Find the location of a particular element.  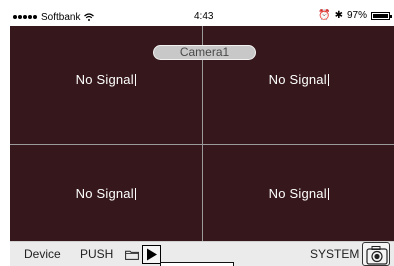

bottom-toolbar: Device PUSH SYSTEM is located at coordinates (202, 253).